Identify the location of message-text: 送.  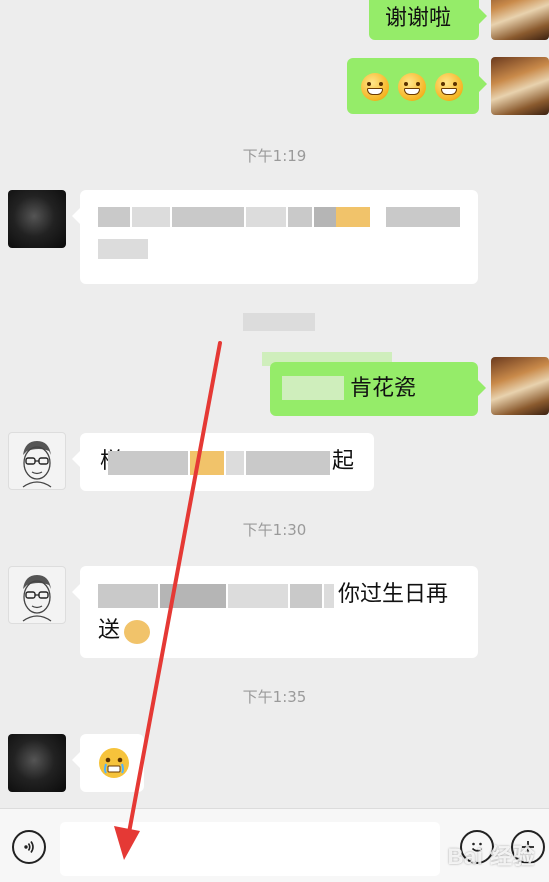
(109, 630).